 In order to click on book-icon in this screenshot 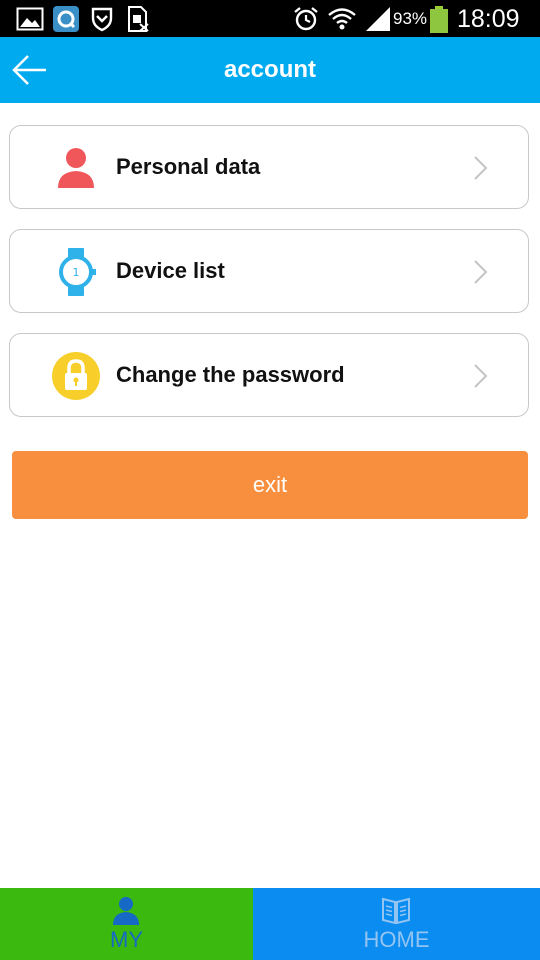, I will do `click(396, 911)`.